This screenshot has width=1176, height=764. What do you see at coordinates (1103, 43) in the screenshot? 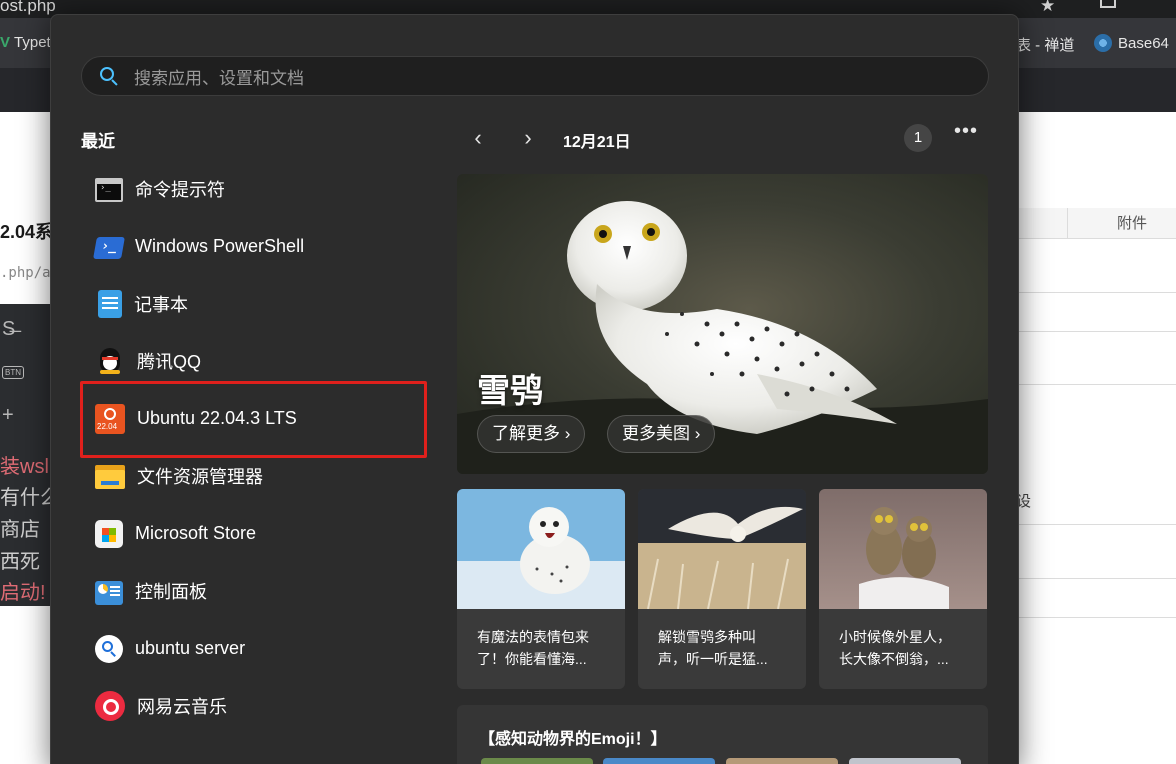
I see `base64-icon` at bounding box center [1103, 43].